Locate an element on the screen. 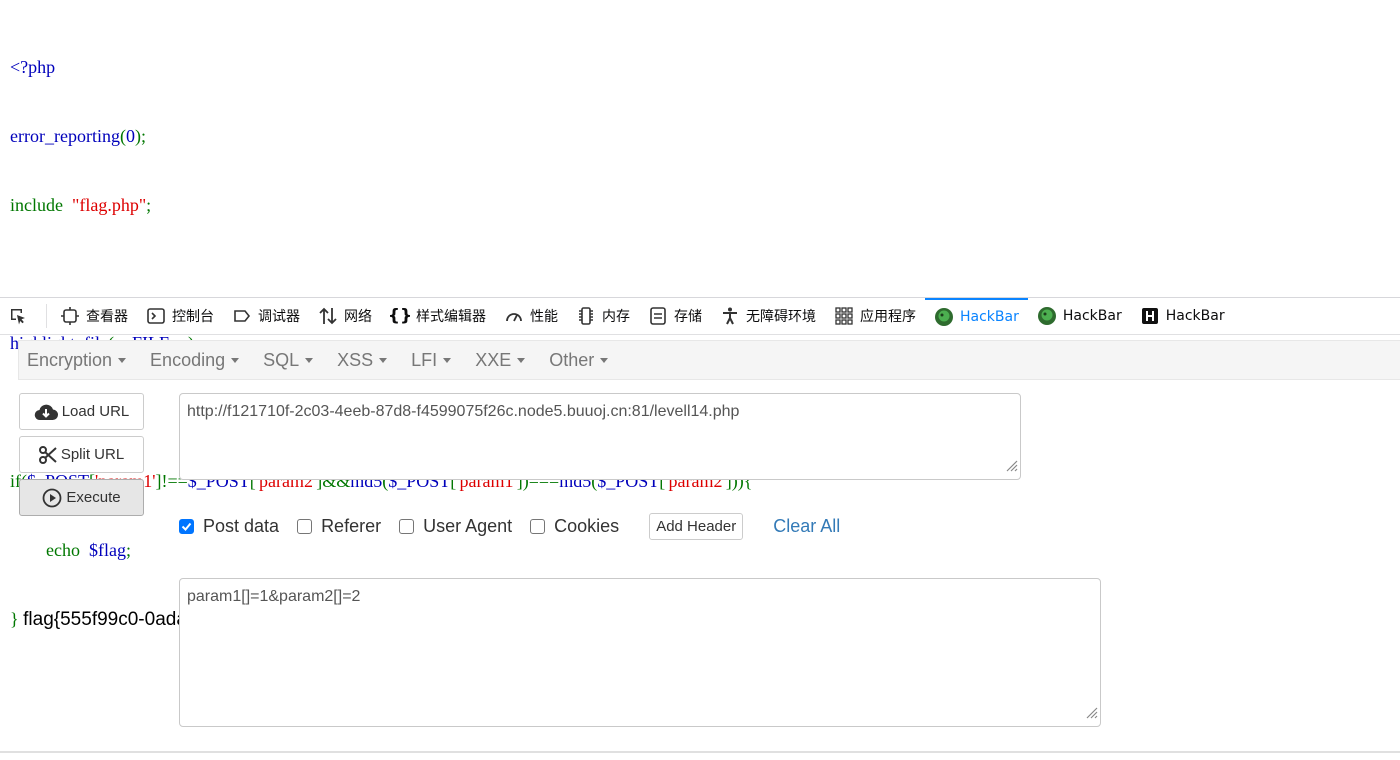 The width and height of the screenshot is (1400, 760). tab-label: 存储 is located at coordinates (688, 317).